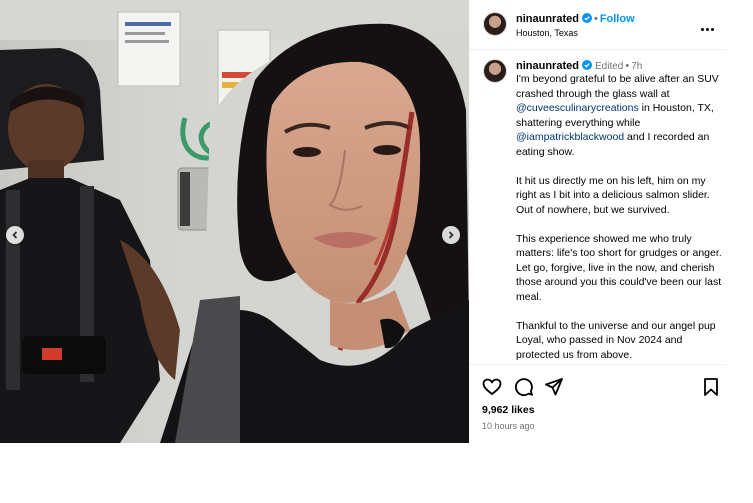  I want to click on likes-count: 9,962 likes, so click(508, 410).